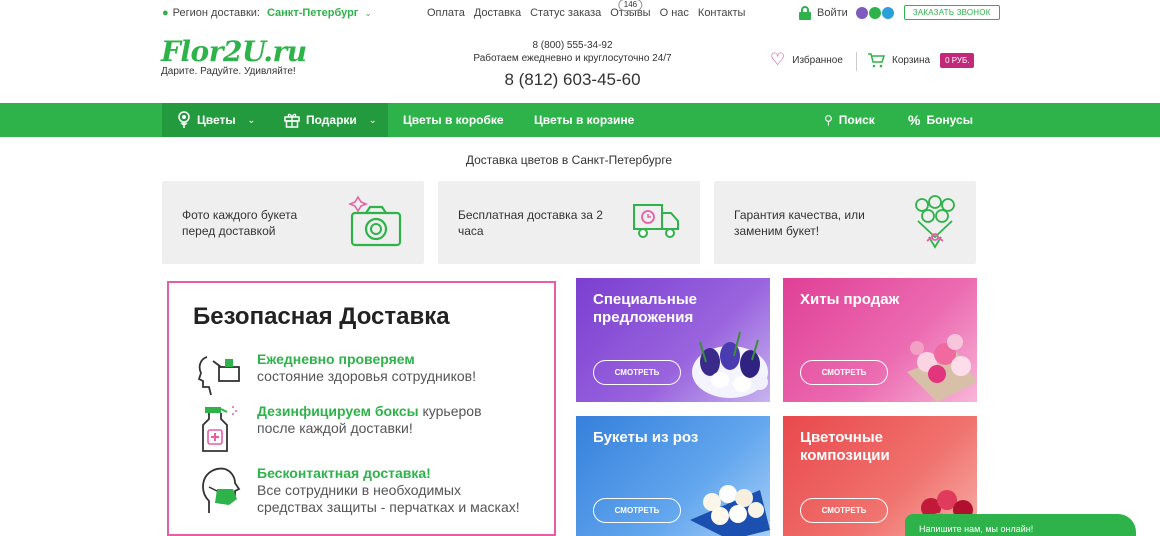 The height and width of the screenshot is (536, 1160). I want to click on lock-icon, so click(805, 12).